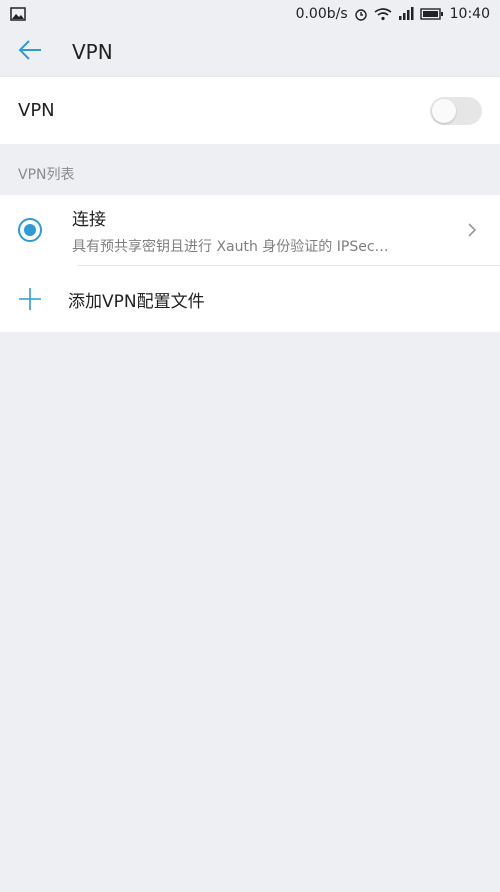 This screenshot has width=500, height=892. What do you see at coordinates (46, 175) in the screenshot?
I see `vpn-list-section-label: VPN列表` at bounding box center [46, 175].